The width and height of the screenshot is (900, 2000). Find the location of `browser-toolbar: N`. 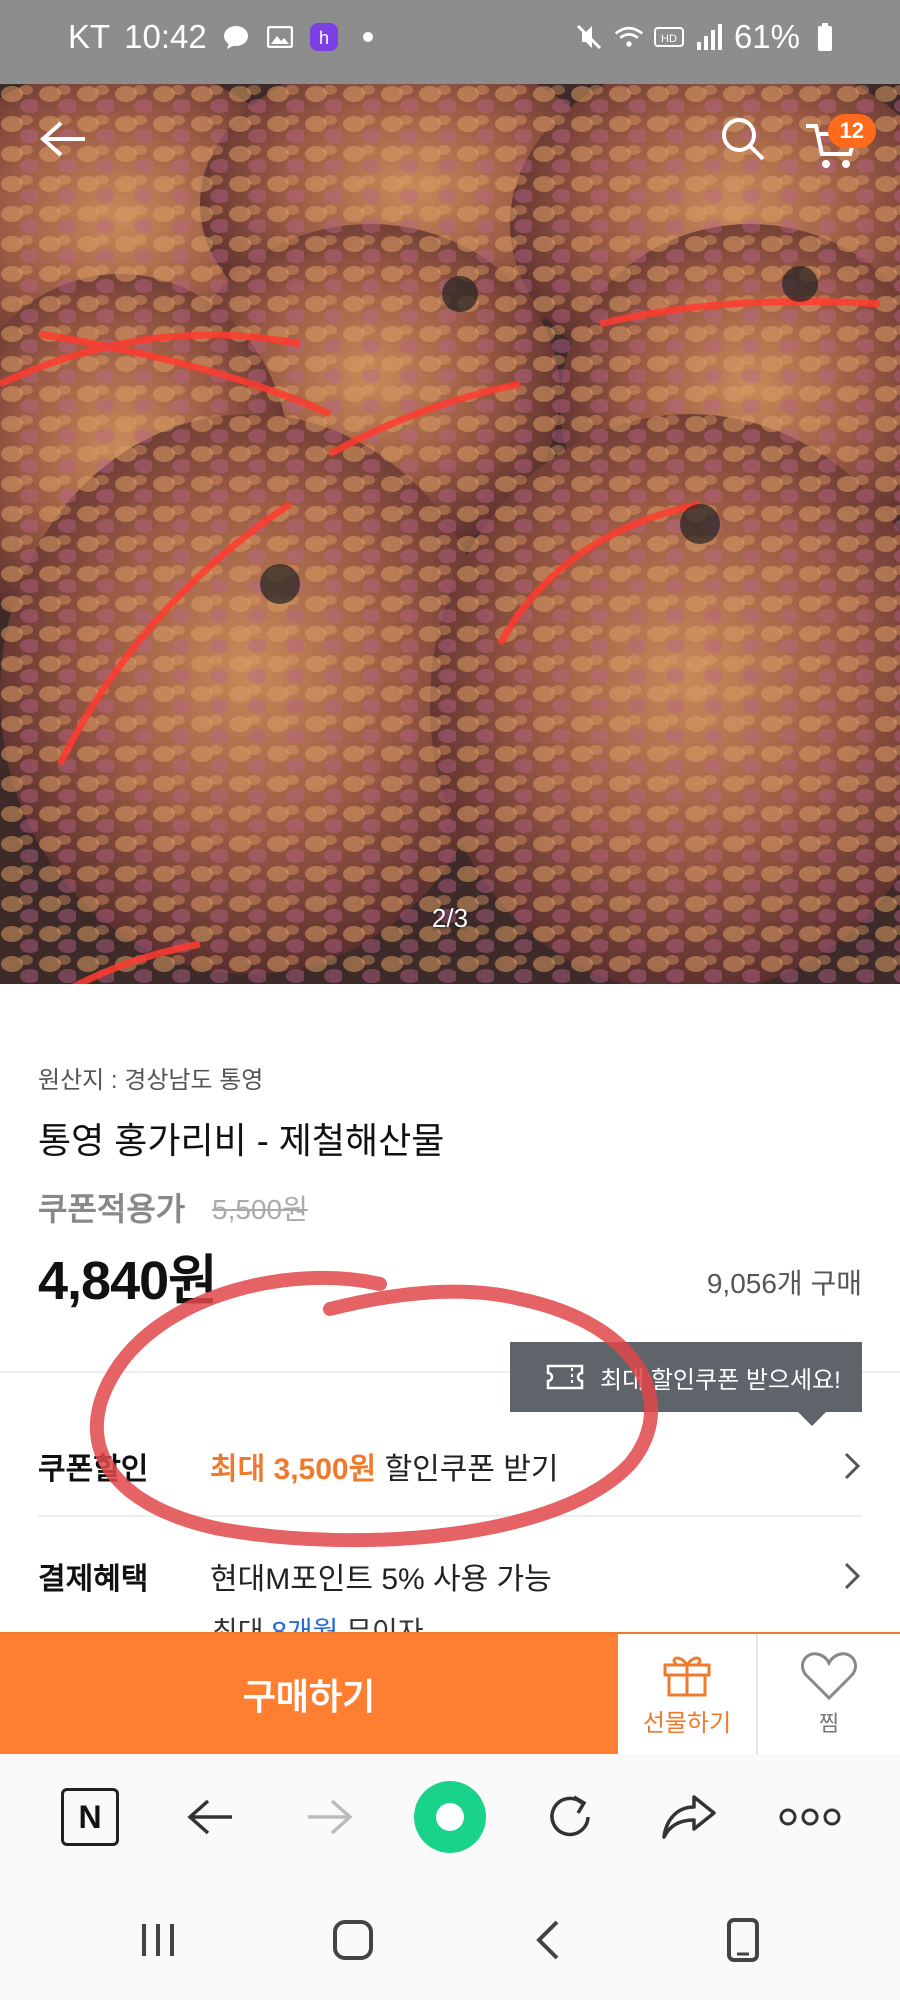

browser-toolbar: N is located at coordinates (450, 1817).